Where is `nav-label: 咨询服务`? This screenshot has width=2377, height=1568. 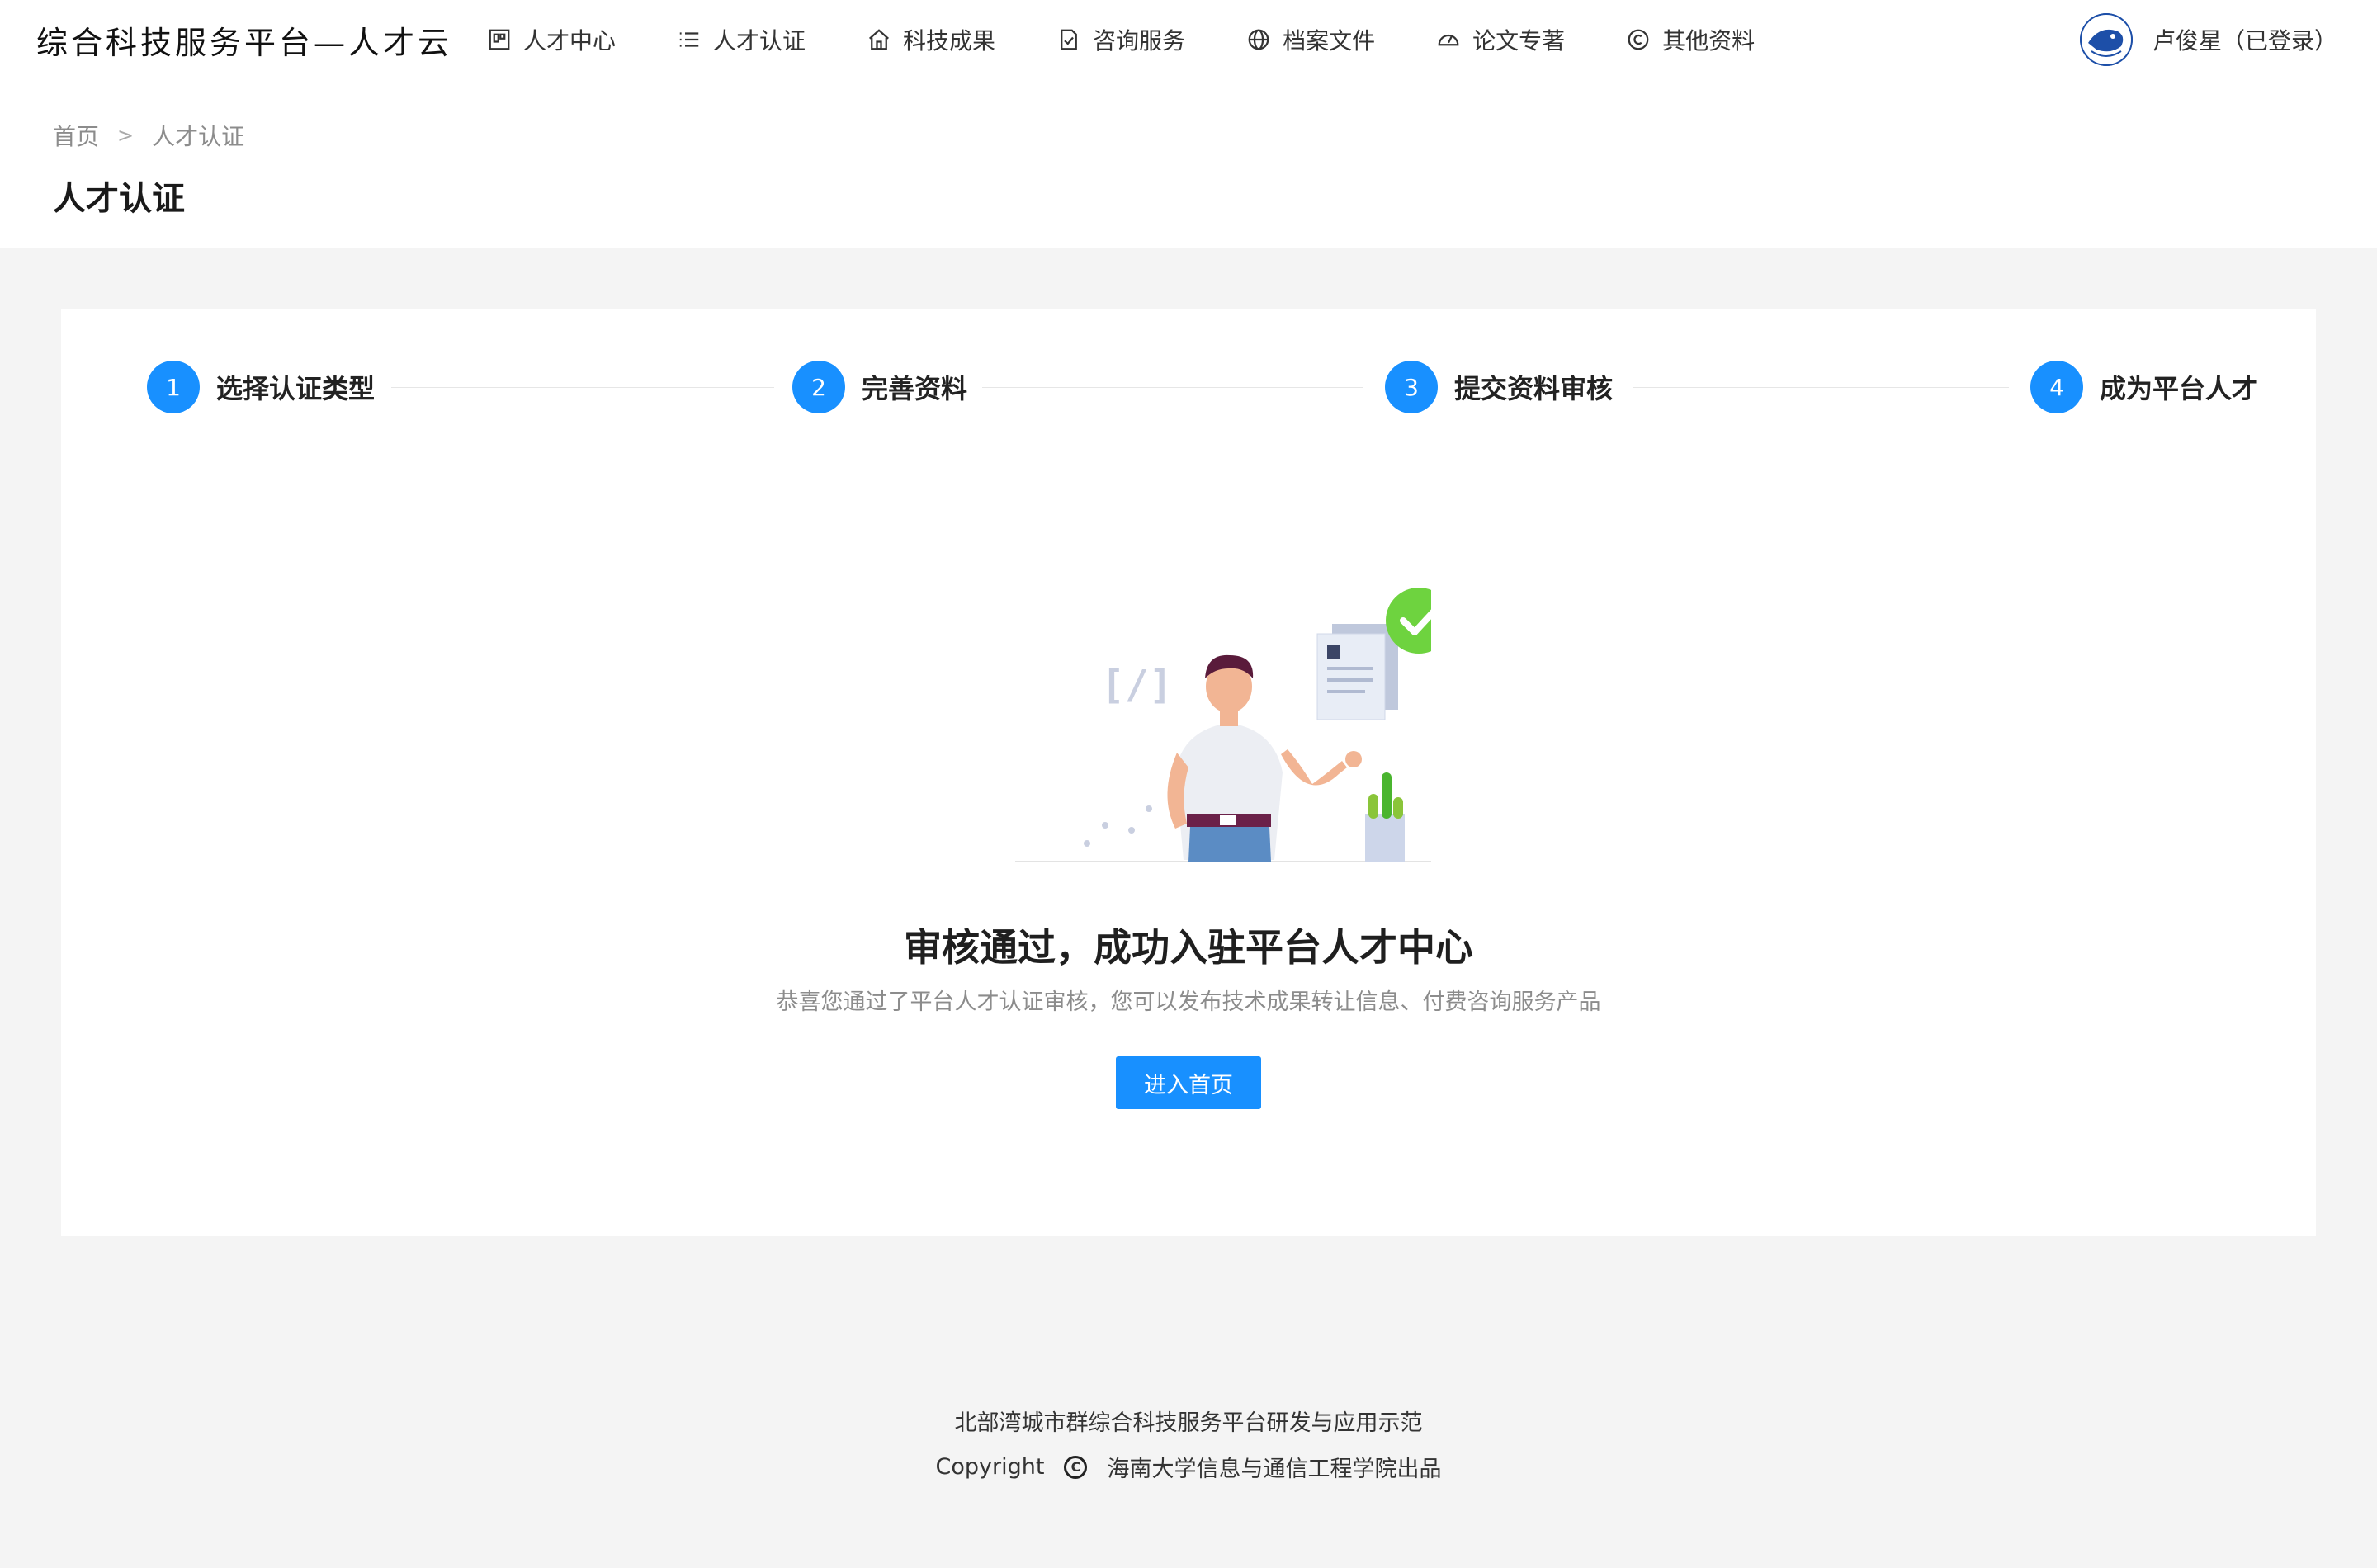 nav-label: 咨询服务 is located at coordinates (1139, 40).